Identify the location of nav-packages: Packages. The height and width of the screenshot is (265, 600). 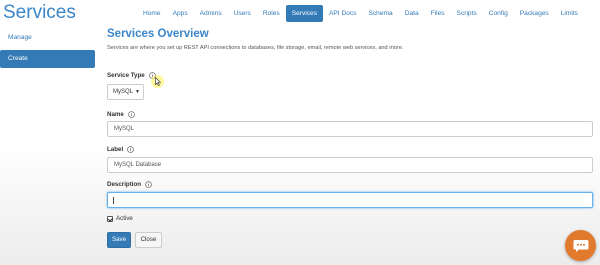
(534, 13).